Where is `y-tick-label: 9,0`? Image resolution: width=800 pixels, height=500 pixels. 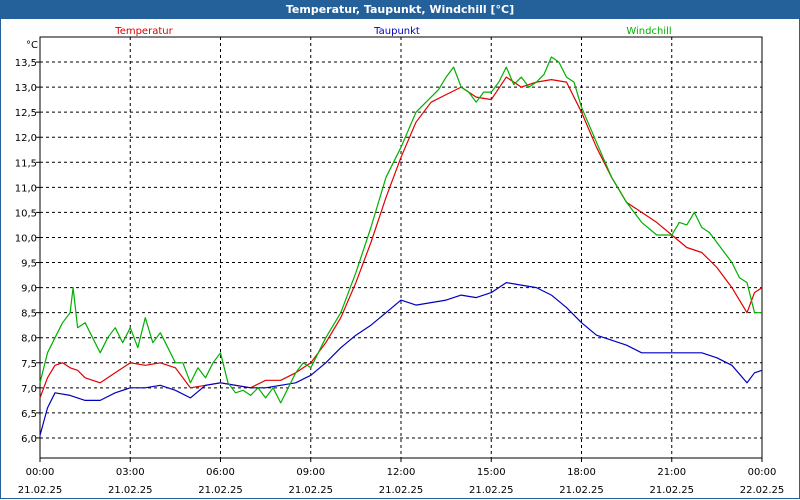
y-tick-label: 9,0 is located at coordinates (29, 289).